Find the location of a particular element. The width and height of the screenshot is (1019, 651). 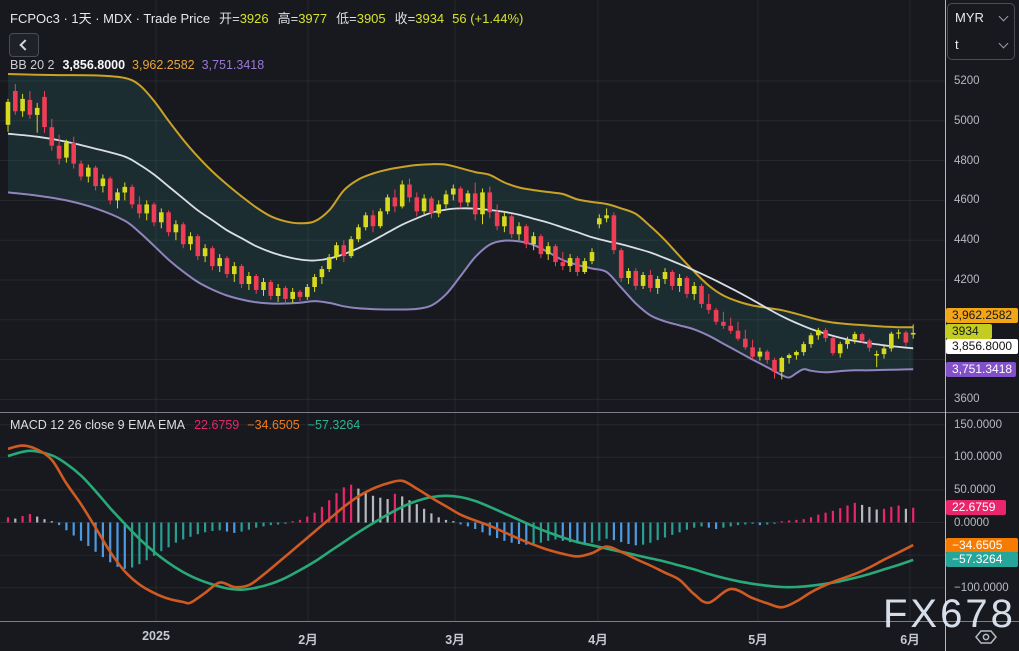

macd-title: MACD 12 26 close 9 EMA EMA is located at coordinates (98, 425).